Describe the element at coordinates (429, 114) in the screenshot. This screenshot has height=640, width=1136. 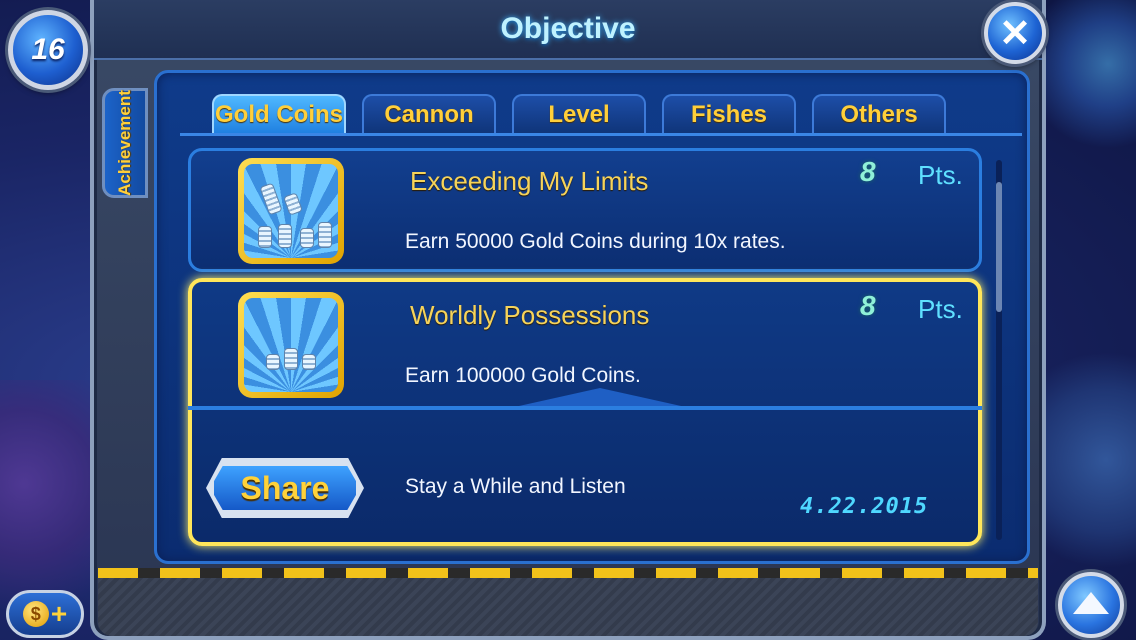
I see `tab-cannon: Cannon` at that location.